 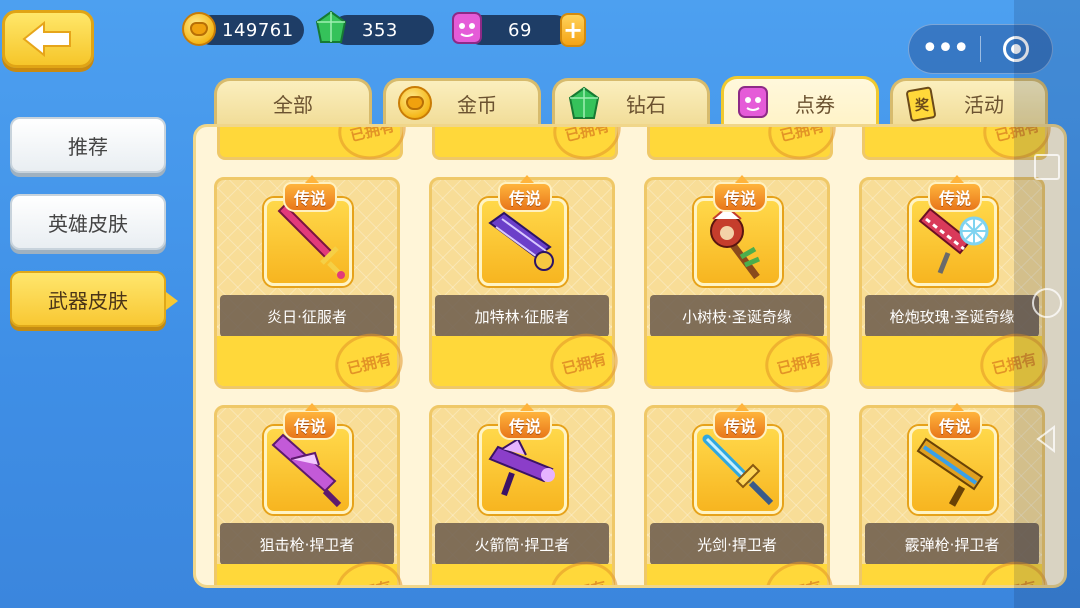 I want to click on sidebar-item-label: 推荐, so click(x=88, y=146).